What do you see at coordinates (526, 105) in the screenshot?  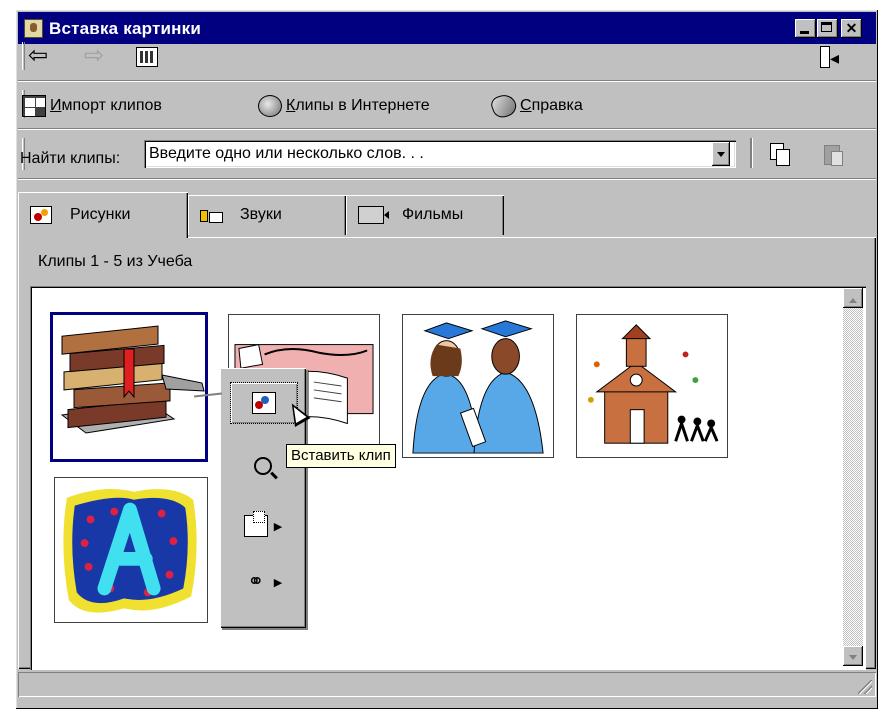 I see `help-accelerator: С` at bounding box center [526, 105].